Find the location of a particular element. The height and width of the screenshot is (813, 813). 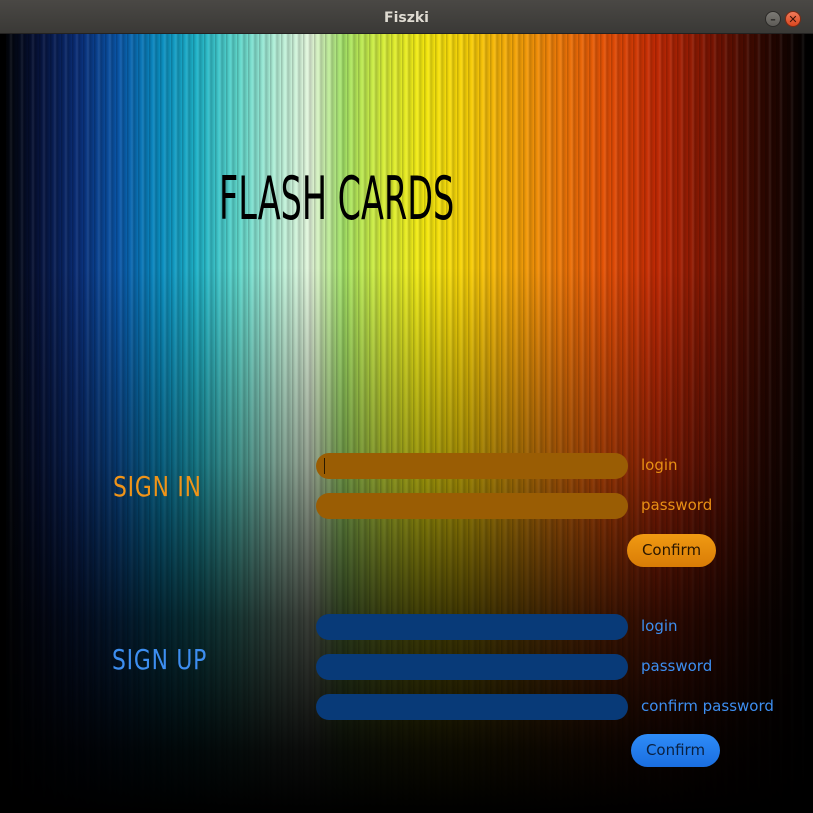

sign-up-login-input is located at coordinates (472, 627).